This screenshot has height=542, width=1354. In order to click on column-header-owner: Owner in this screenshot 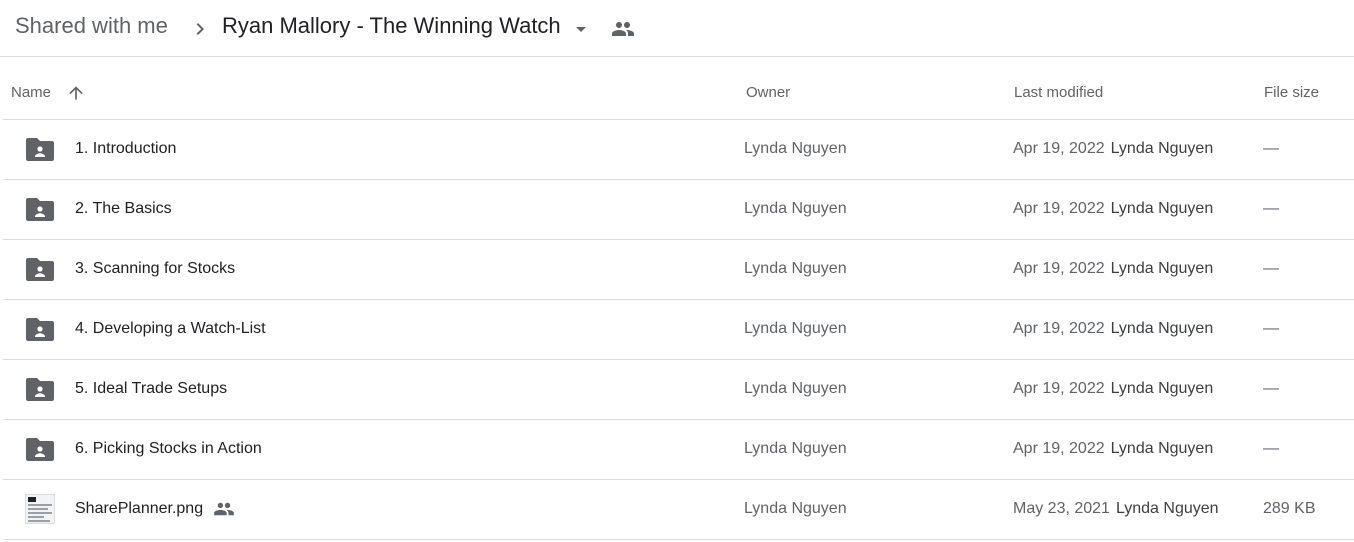, I will do `click(768, 92)`.